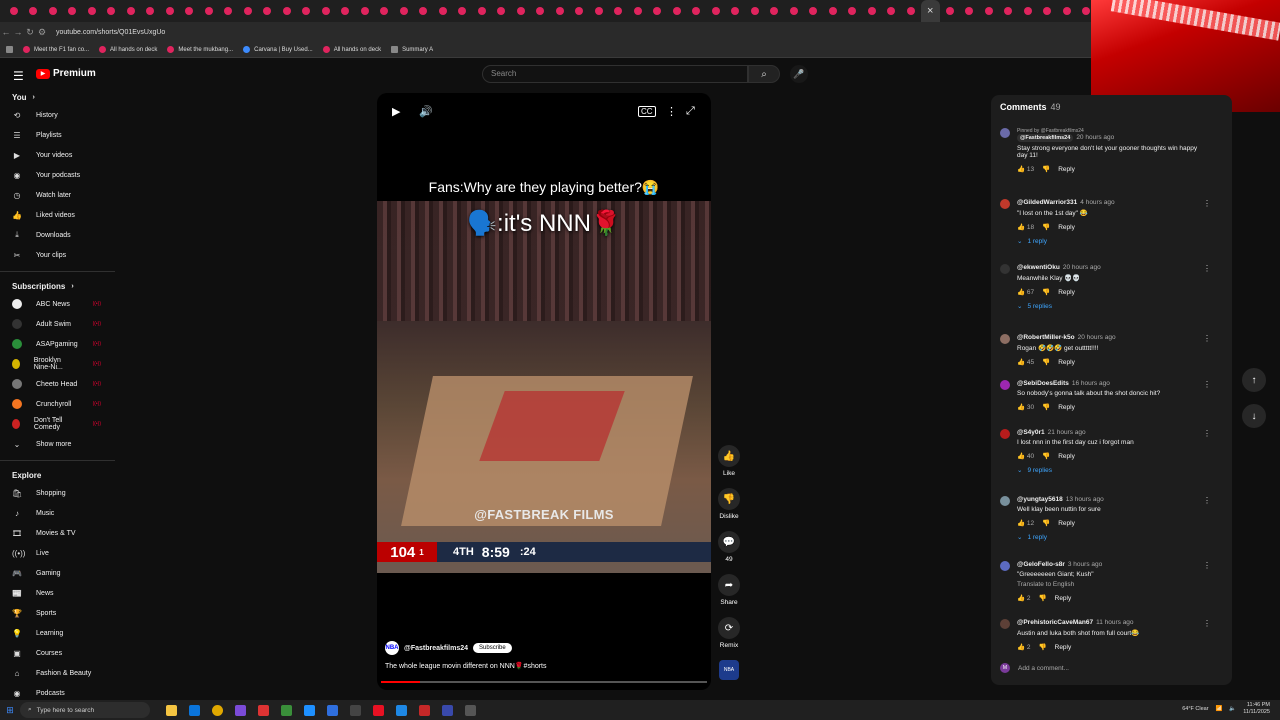  I want to click on store-icon, so click(309, 710).